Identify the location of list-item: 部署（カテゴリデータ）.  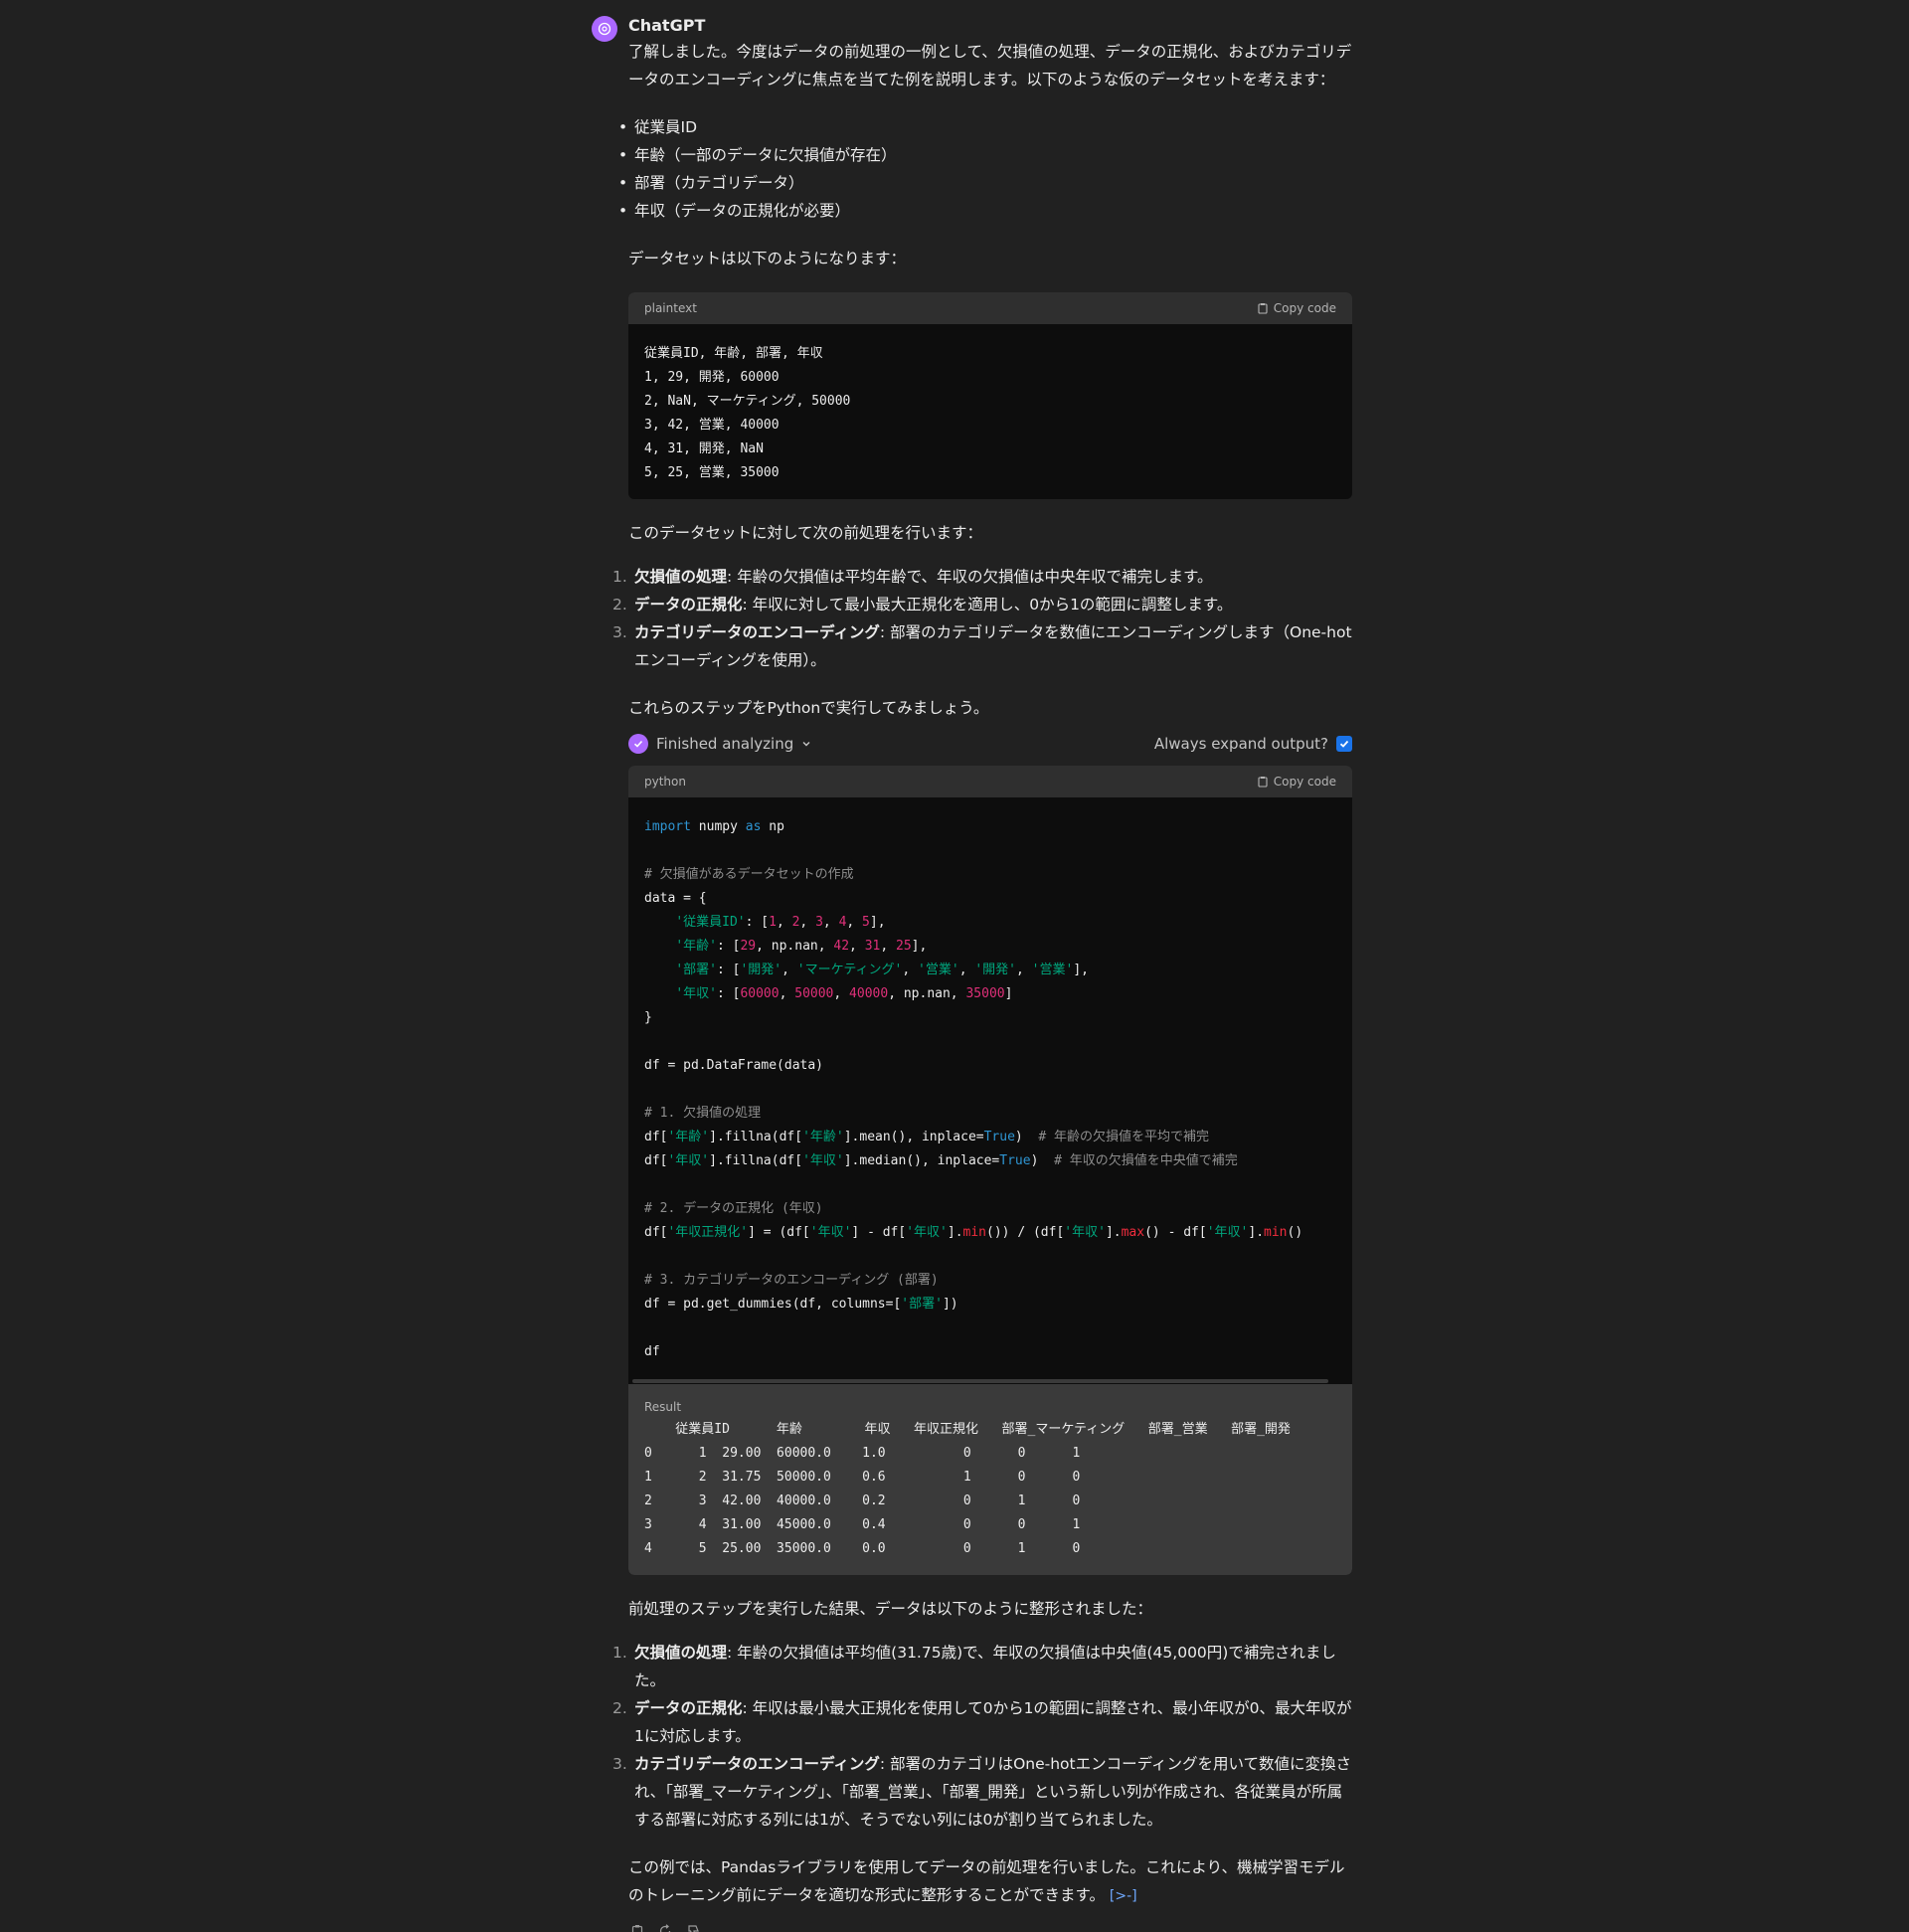
(985, 183).